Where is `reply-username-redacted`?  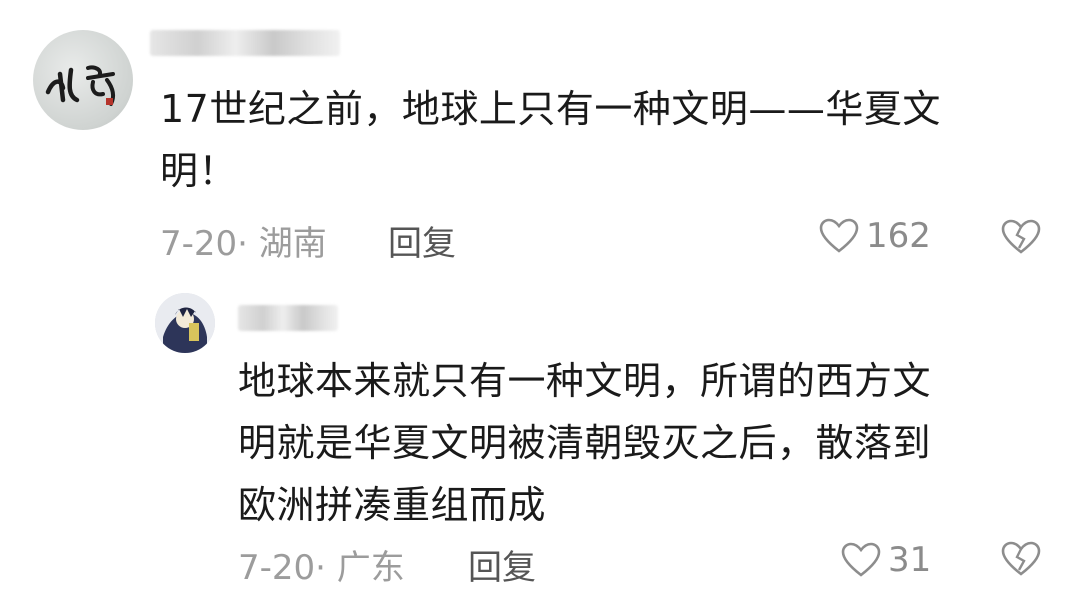 reply-username-redacted is located at coordinates (288, 318).